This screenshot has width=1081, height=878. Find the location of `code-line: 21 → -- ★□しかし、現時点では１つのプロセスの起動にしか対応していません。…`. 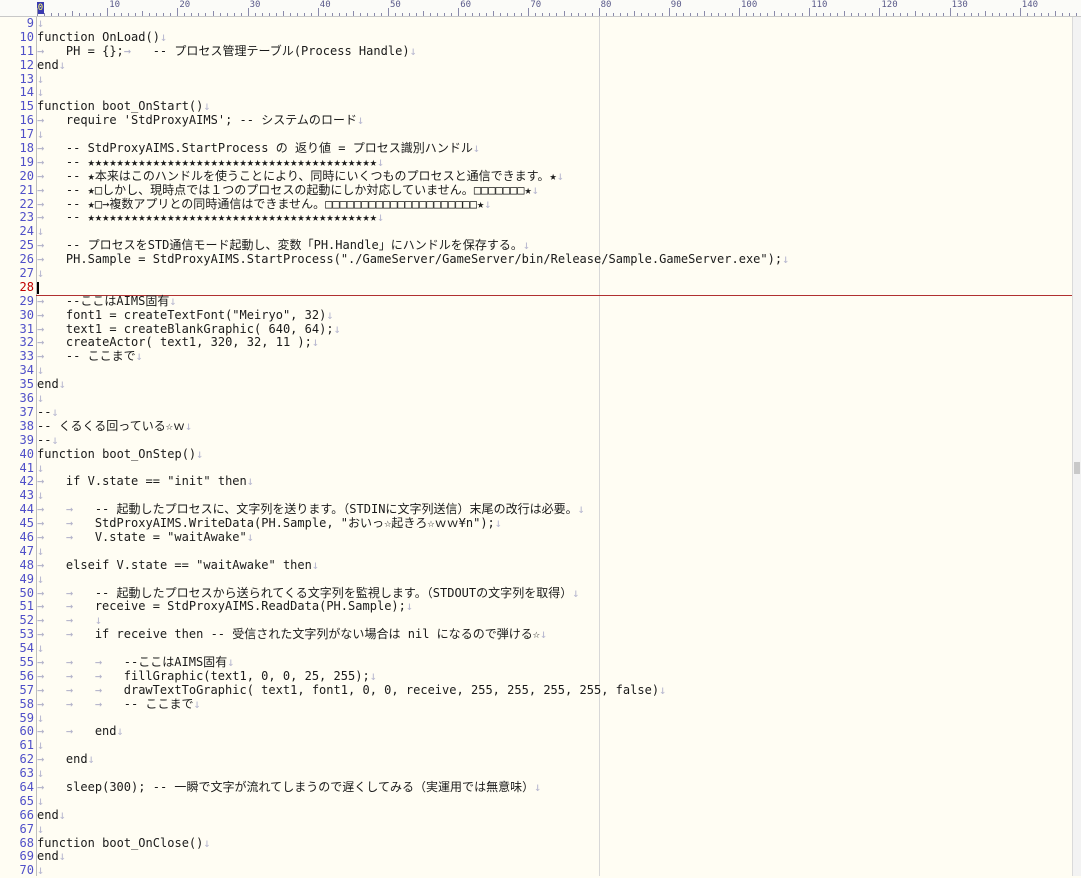

code-line: 21 → -- ★□しかし、現時点では１つのプロセスの起動にしか対応していません。… is located at coordinates (540, 190).